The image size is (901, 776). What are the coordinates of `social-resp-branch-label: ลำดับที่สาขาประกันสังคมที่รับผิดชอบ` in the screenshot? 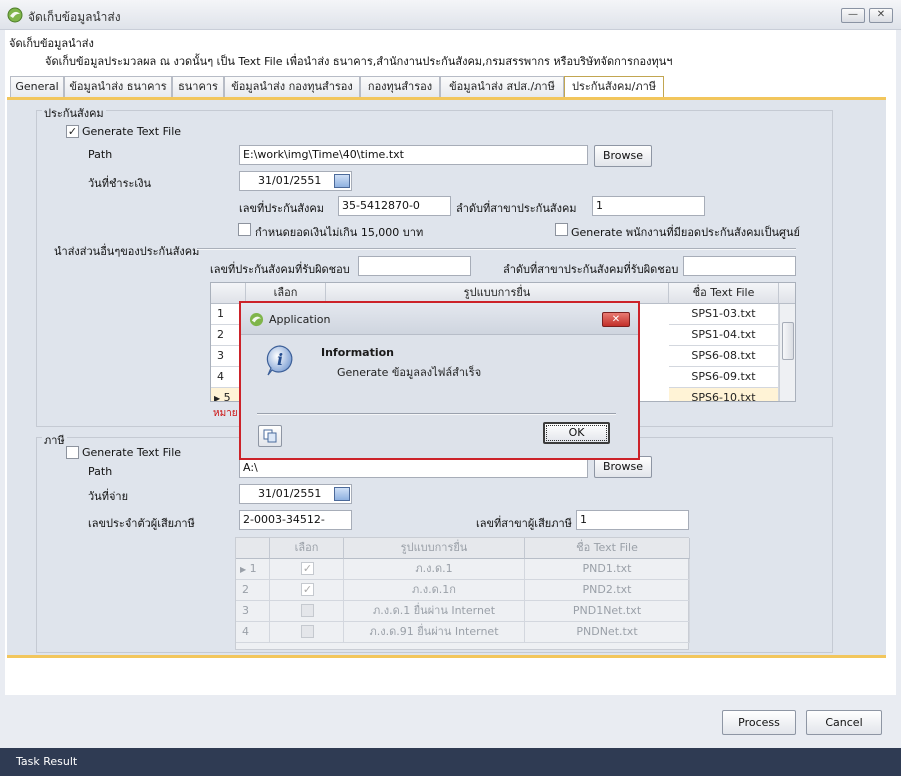 It's located at (591, 269).